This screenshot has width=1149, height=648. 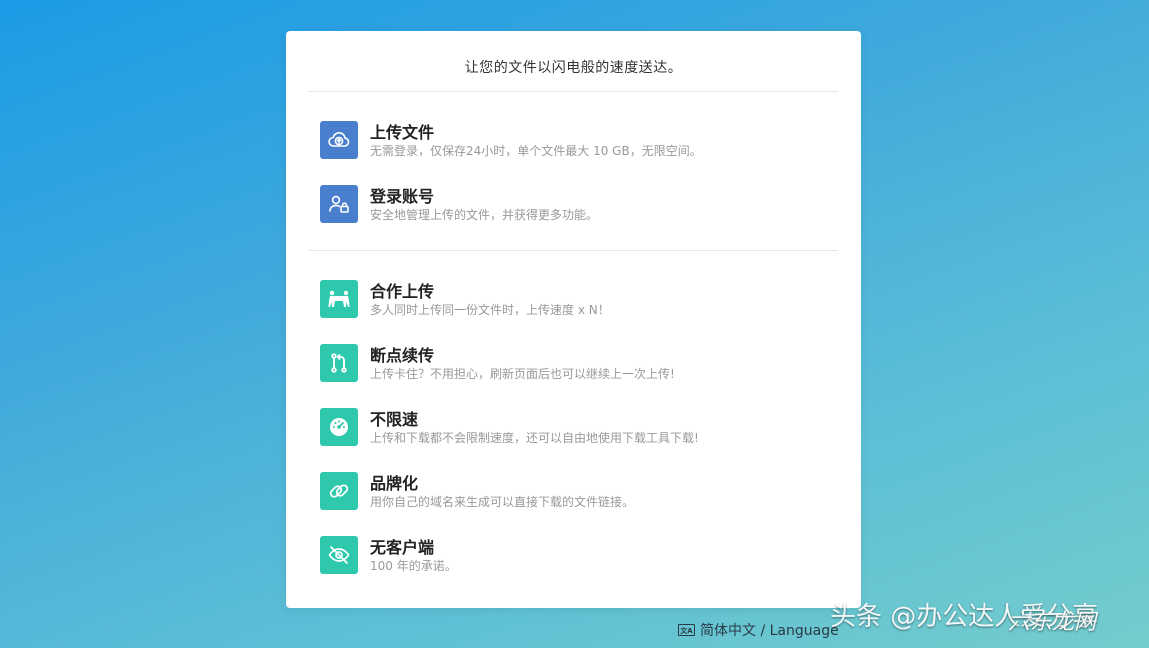 I want to click on feature-title: 上传文件, so click(x=402, y=132).